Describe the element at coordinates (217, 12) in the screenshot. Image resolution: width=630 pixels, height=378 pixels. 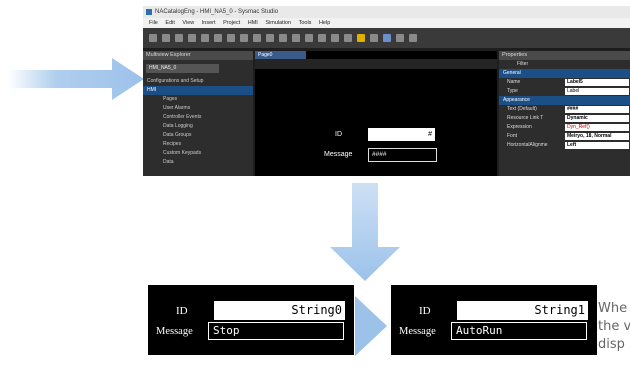
I see `window-title: NACatalogEng - HMI_NA5_0 - Sysmac Studio` at that location.